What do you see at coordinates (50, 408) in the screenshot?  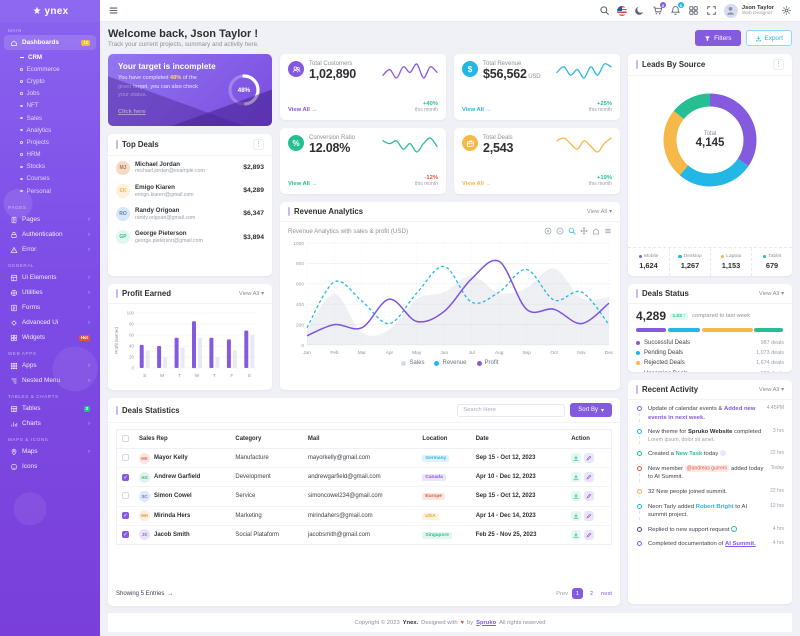 I see `sidebar-item-tables: Tables 3` at bounding box center [50, 408].